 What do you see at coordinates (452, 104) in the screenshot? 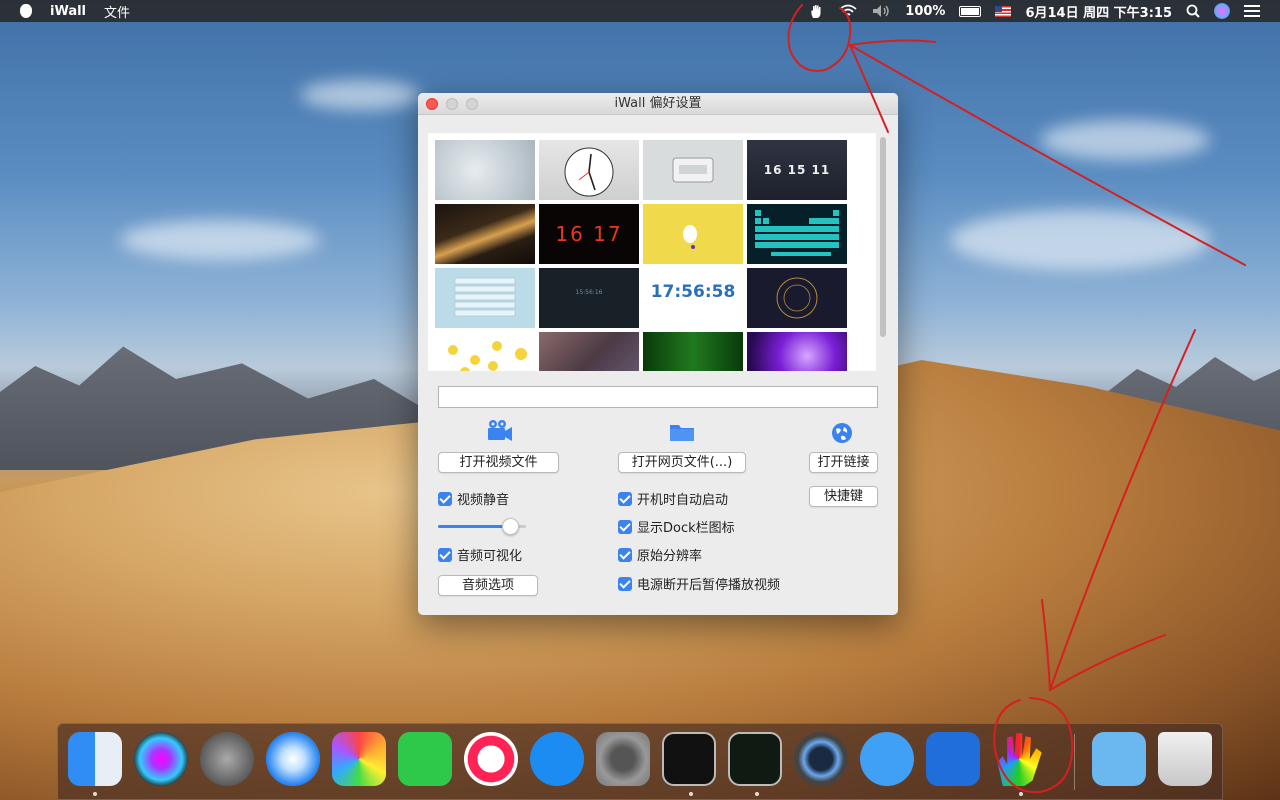
I see `minimize-button` at bounding box center [452, 104].